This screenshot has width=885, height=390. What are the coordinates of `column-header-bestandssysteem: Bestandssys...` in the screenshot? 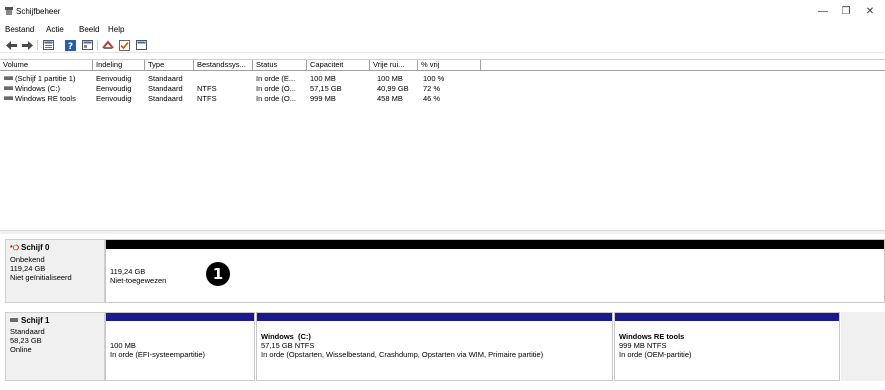 It's located at (223, 65).